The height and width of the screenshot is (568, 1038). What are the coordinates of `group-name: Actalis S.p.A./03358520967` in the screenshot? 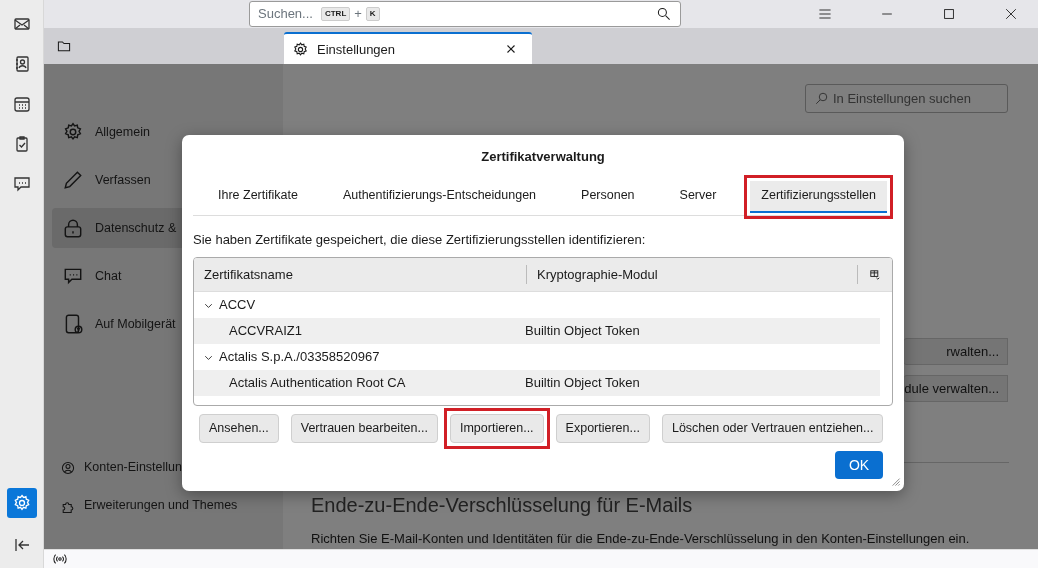 It's located at (299, 357).